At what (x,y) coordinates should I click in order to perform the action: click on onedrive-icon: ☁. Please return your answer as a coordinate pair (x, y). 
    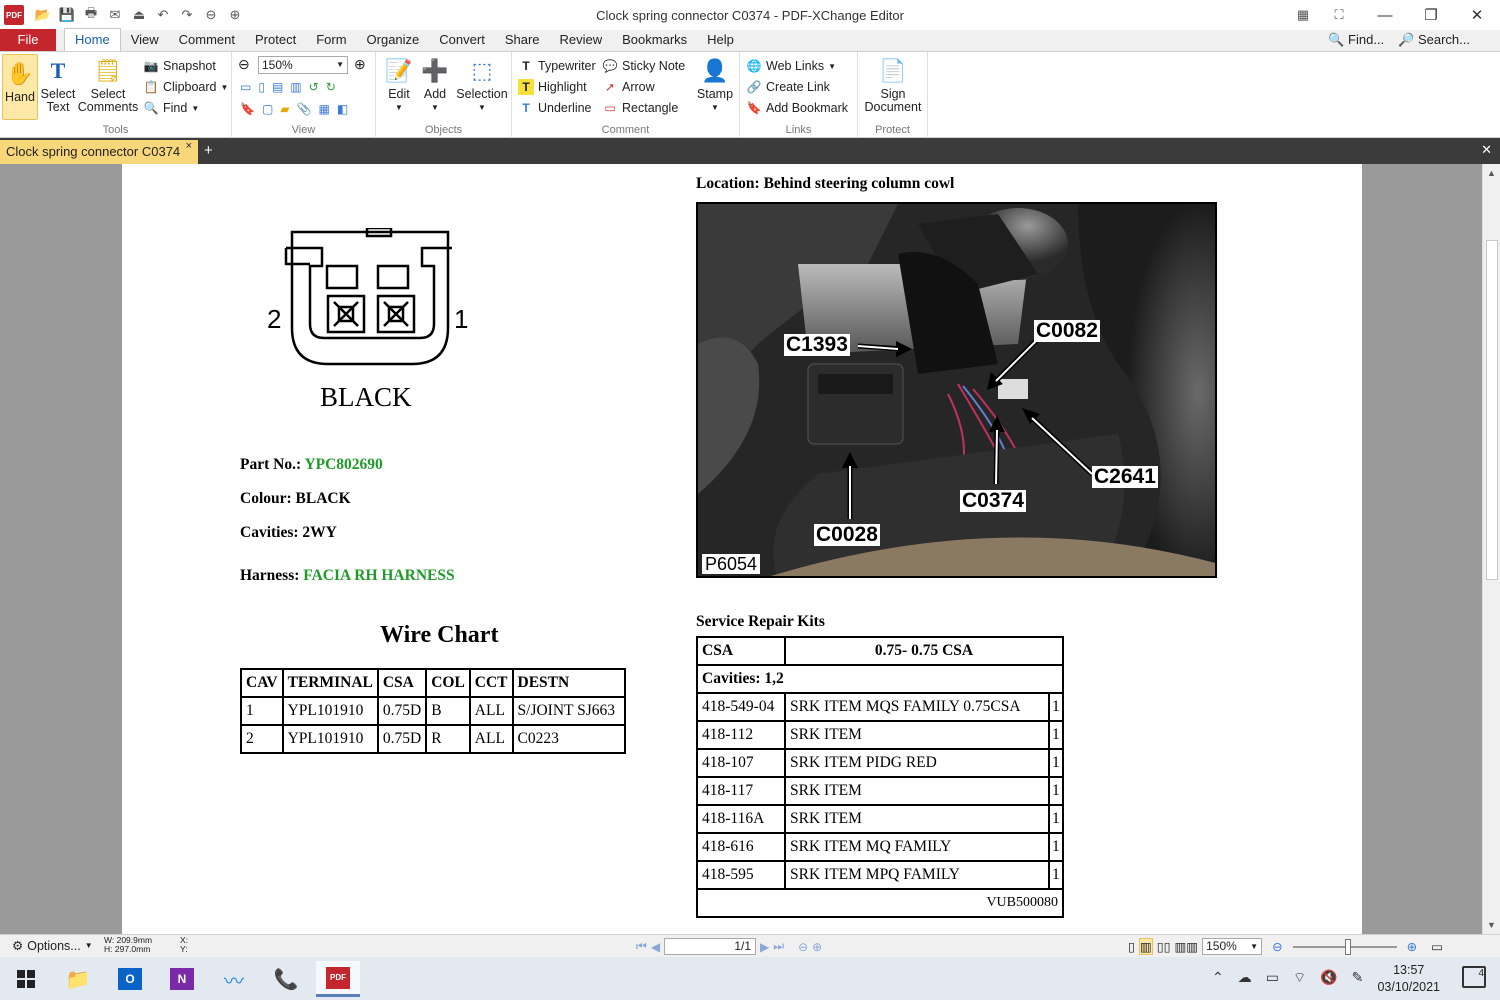
    Looking at the image, I should click on (1245, 978).